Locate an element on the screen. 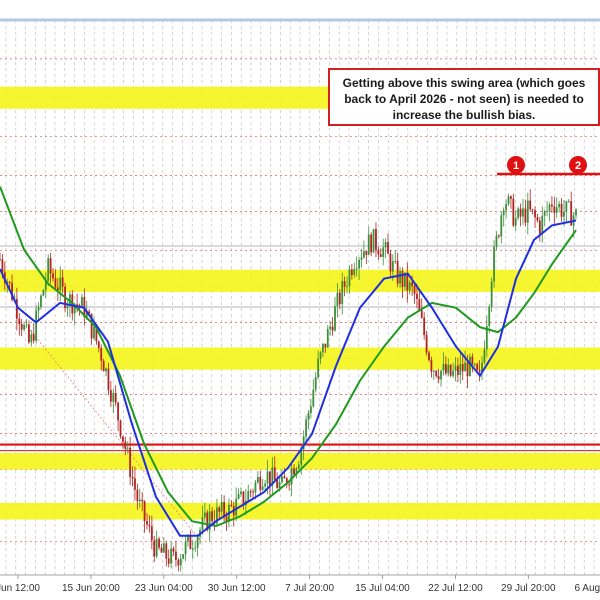 The height and width of the screenshot is (600, 600). x-tick-label: 30 Jun 12:00 is located at coordinates (237, 588).